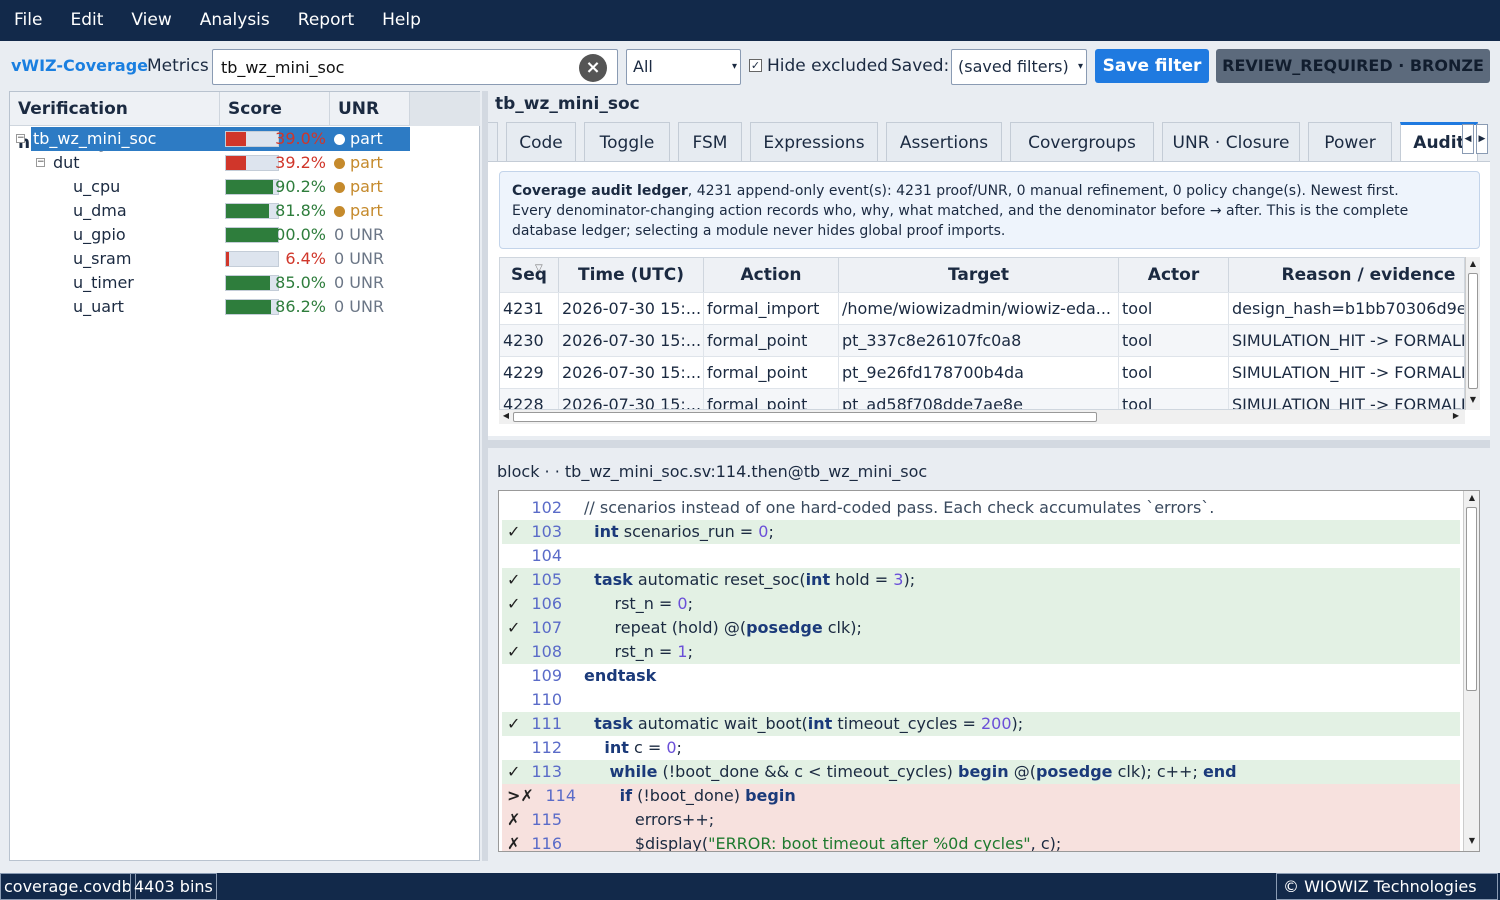  I want to click on tab-expressions: Expressions, so click(814, 141).